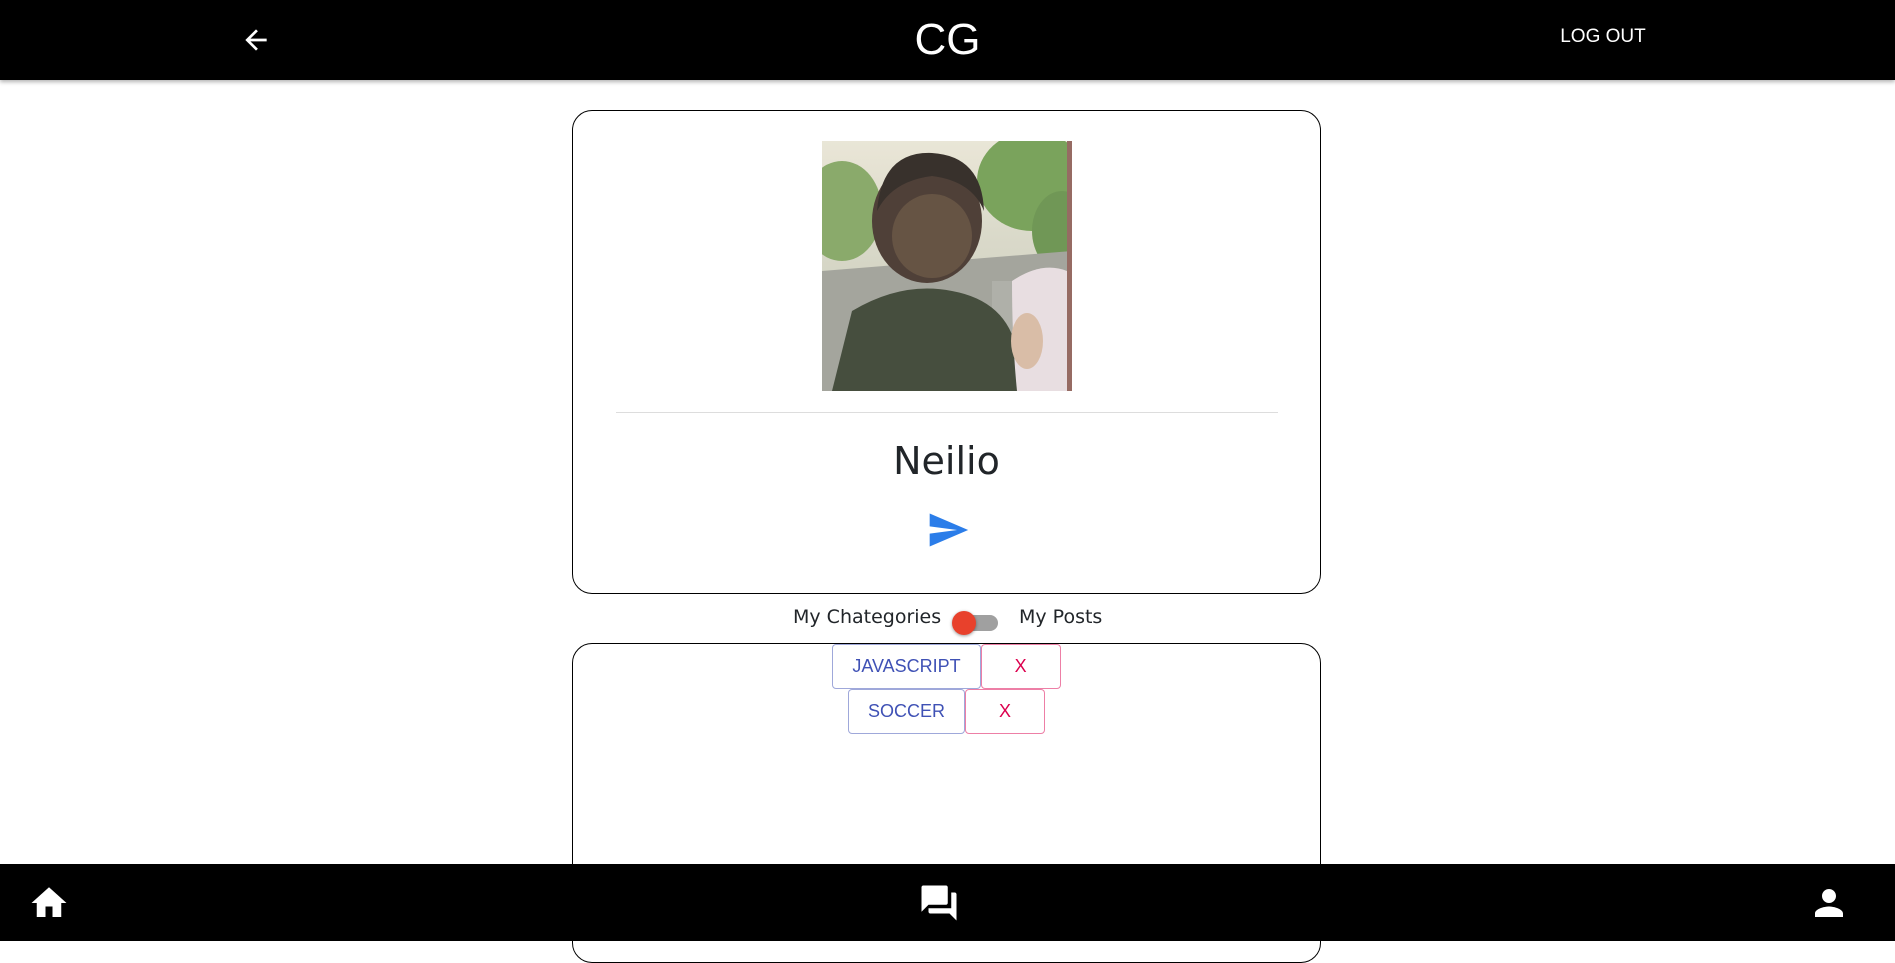  I want to click on nav-profile-button, so click(1829, 903).